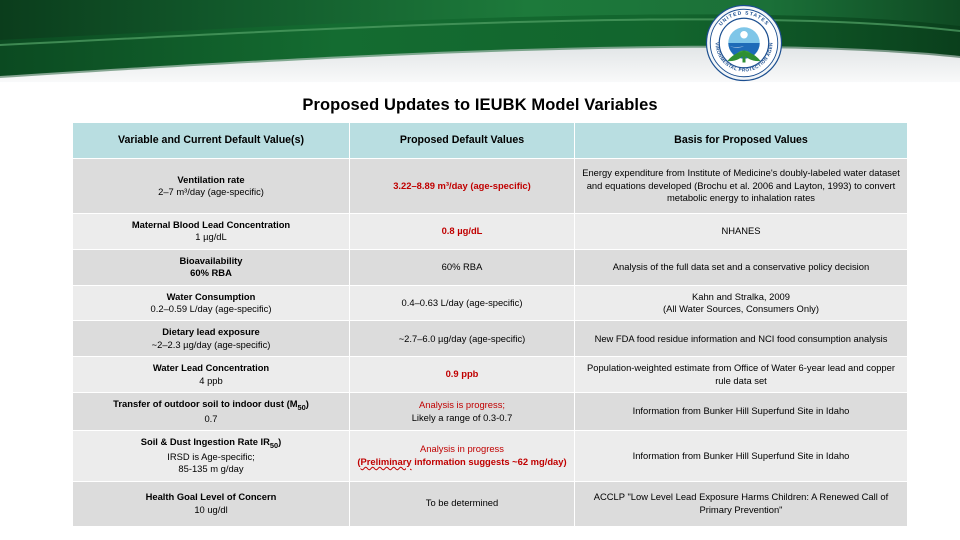 Image resolution: width=960 pixels, height=540 pixels. Describe the element at coordinates (462, 303) in the screenshot. I see `cell-proposed: 0.4–0.63 L/day (age-specific)` at that location.